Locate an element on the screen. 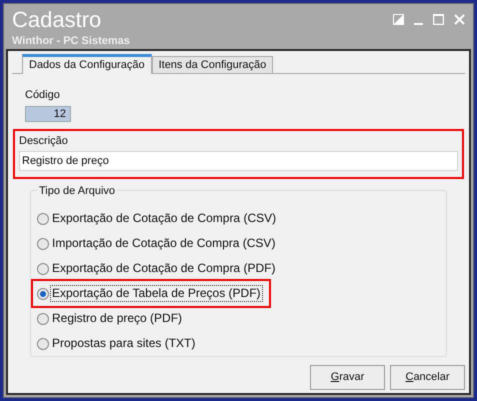 The height and width of the screenshot is (401, 477). dialog-button: Cancelar is located at coordinates (427, 377).